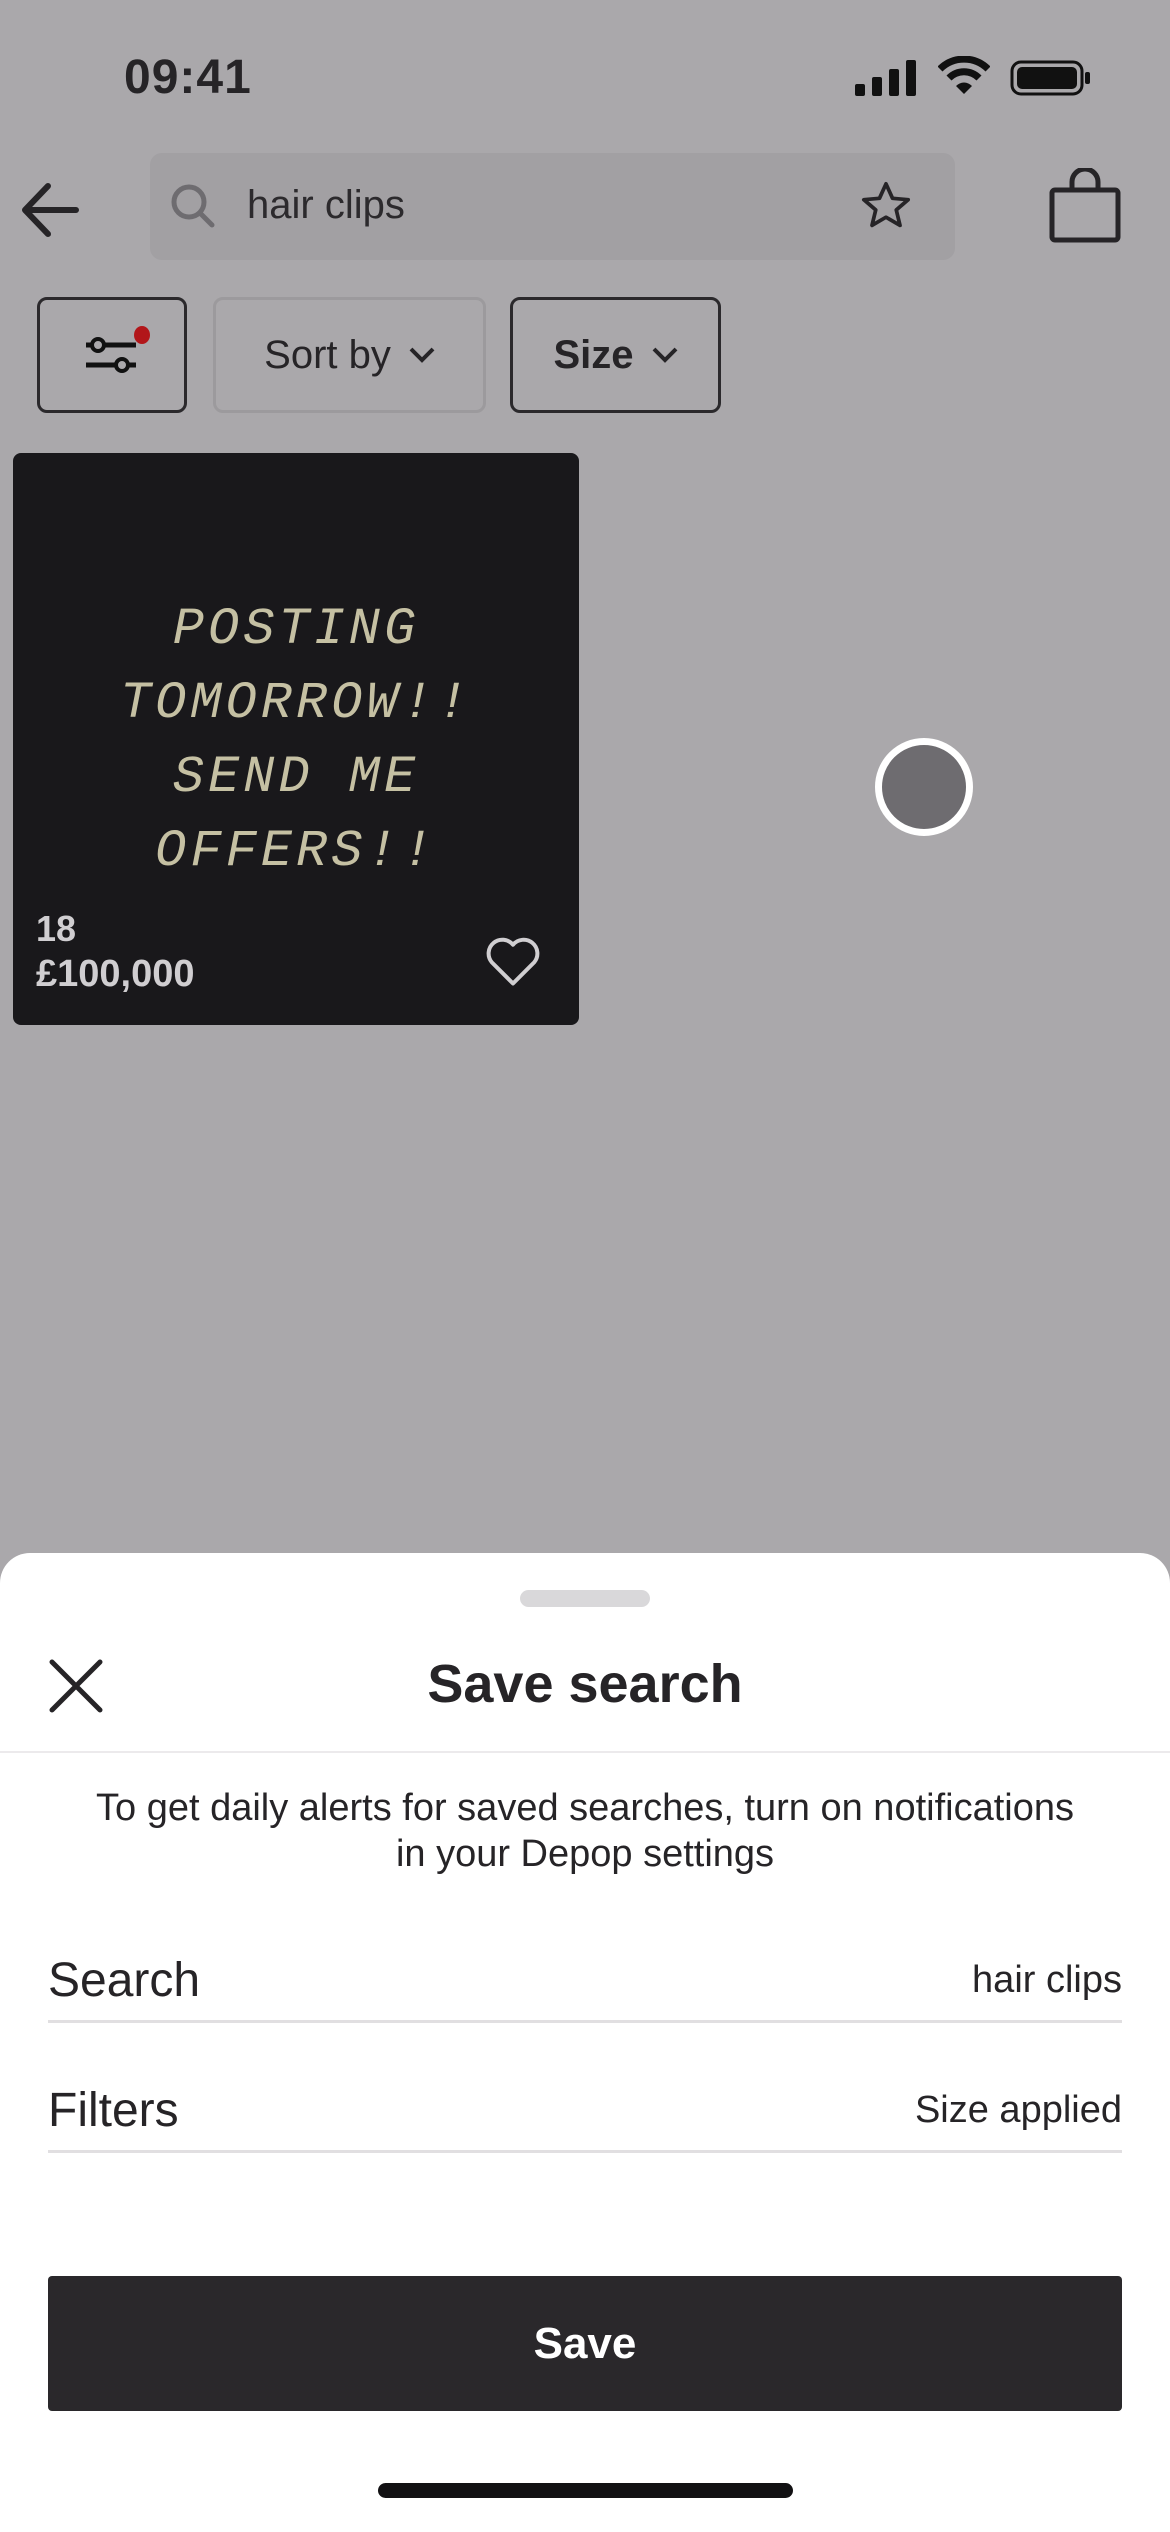 The width and height of the screenshot is (1170, 2532). Describe the element at coordinates (964, 75) in the screenshot. I see `wifi-icon` at that location.